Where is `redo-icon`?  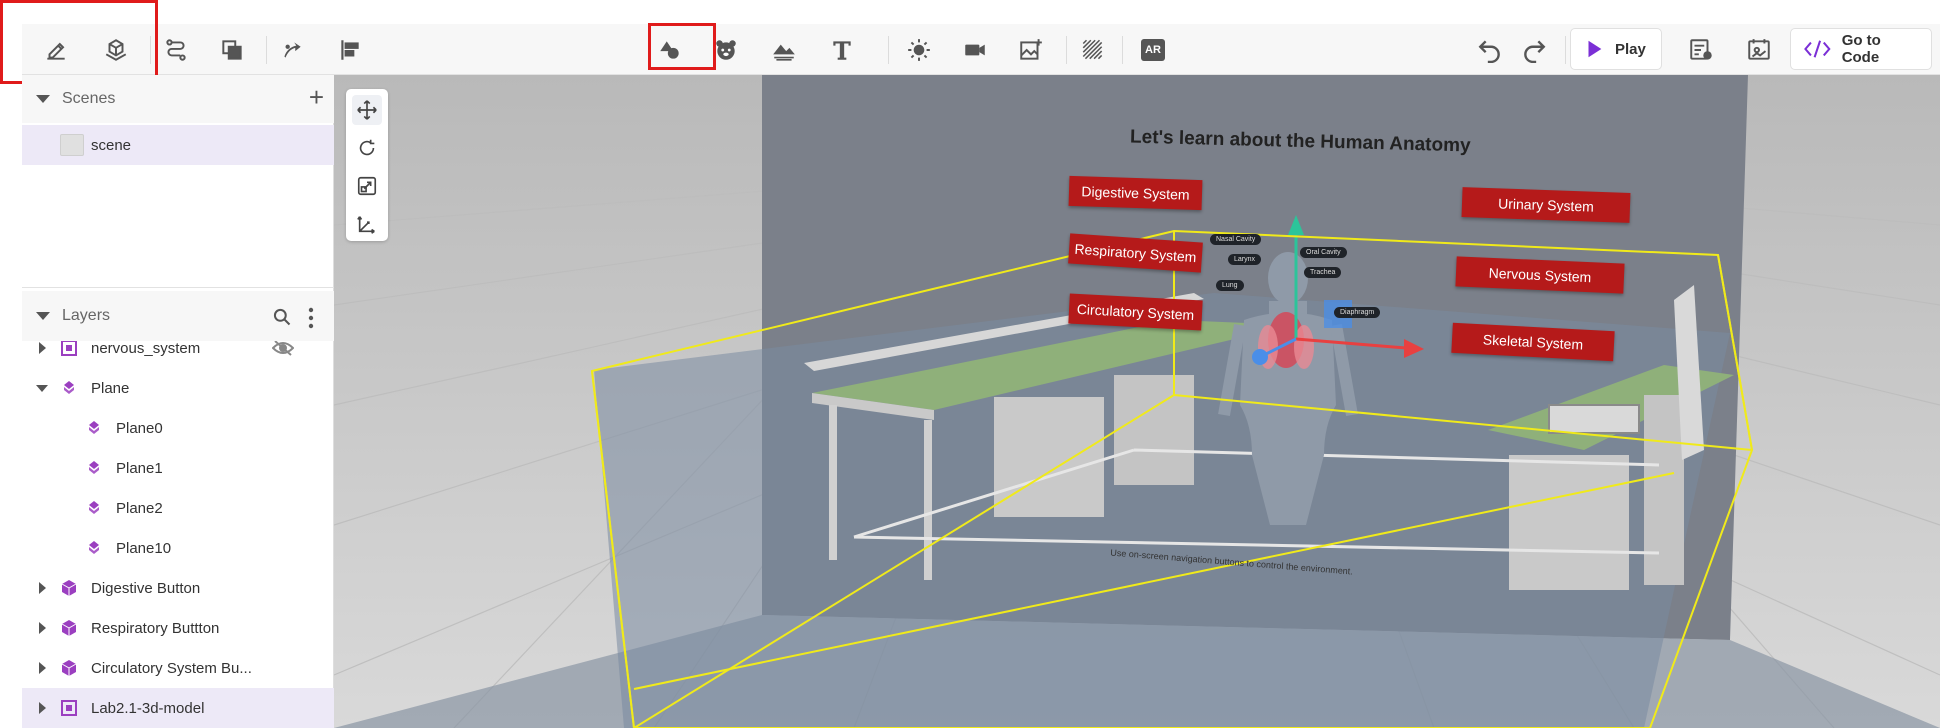
redo-icon is located at coordinates (1534, 49).